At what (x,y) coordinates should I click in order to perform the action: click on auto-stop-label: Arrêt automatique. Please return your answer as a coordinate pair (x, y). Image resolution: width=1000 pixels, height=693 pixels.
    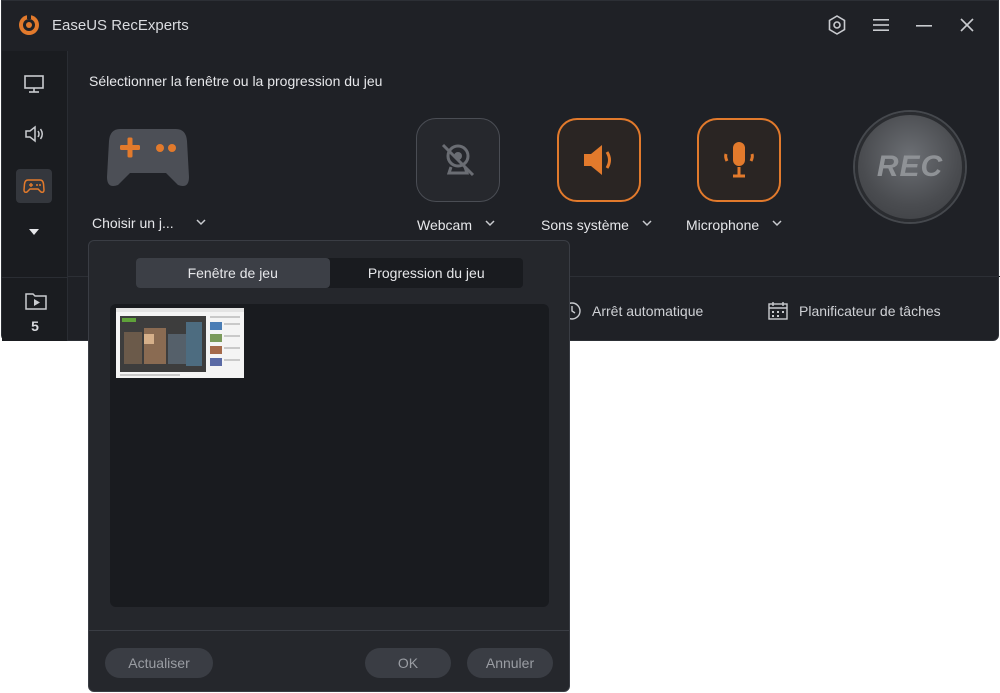
    Looking at the image, I should click on (648, 311).